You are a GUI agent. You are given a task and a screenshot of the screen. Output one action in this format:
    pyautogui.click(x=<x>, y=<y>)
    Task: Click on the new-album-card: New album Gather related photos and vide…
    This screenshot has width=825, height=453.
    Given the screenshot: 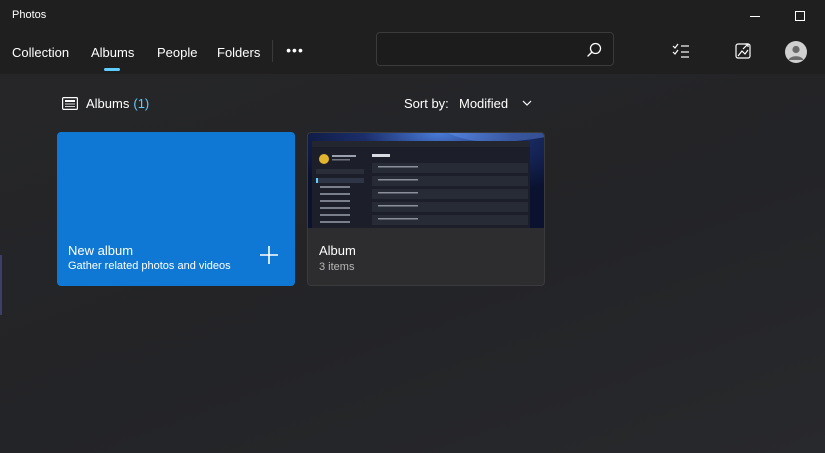 What is the action you would take?
    pyautogui.click(x=176, y=209)
    